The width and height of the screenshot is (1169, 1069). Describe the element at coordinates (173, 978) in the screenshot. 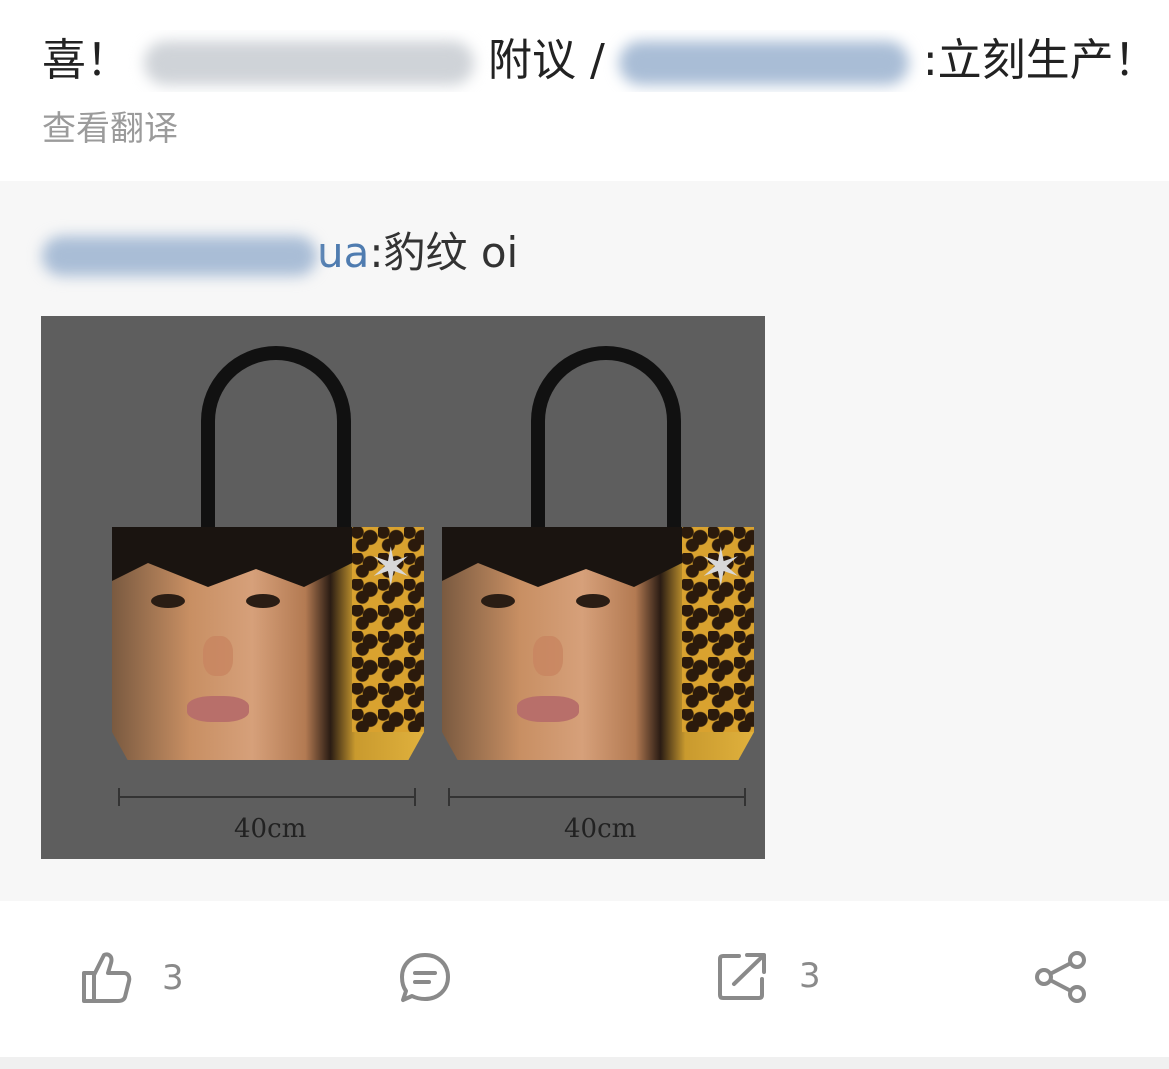

I see `like-count: 3` at that location.